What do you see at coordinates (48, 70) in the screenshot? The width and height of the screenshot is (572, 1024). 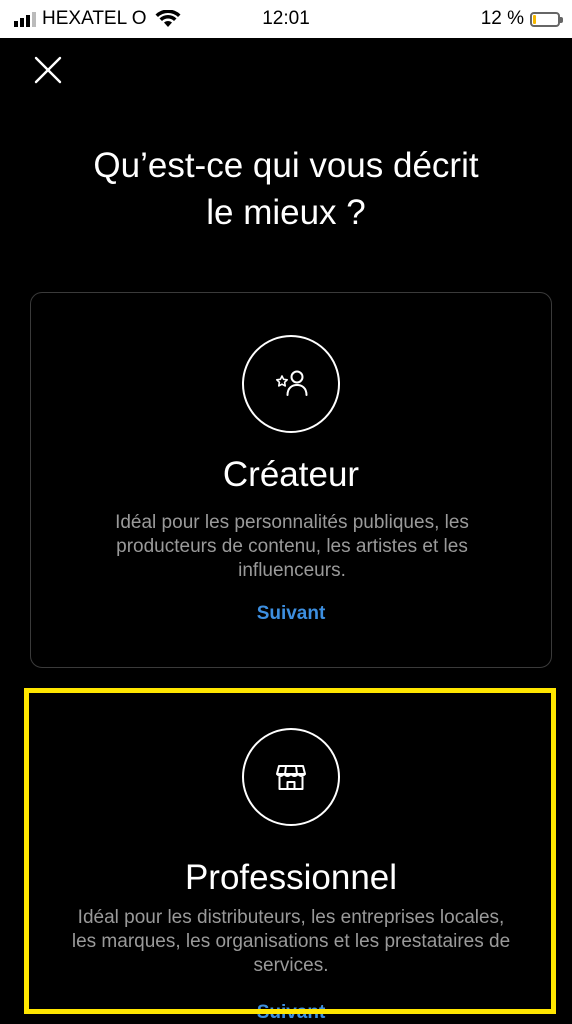 I see `close-icon` at bounding box center [48, 70].